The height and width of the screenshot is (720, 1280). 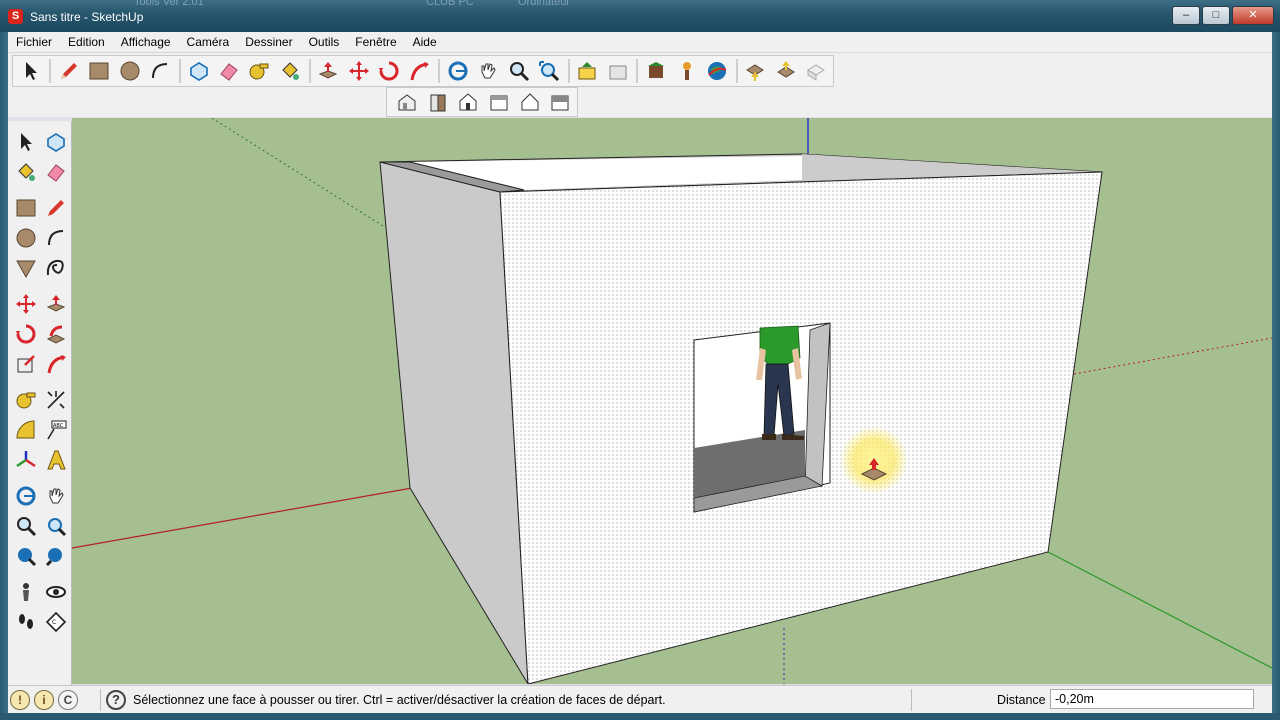 I want to click on back-view-icon, so click(x=530, y=102).